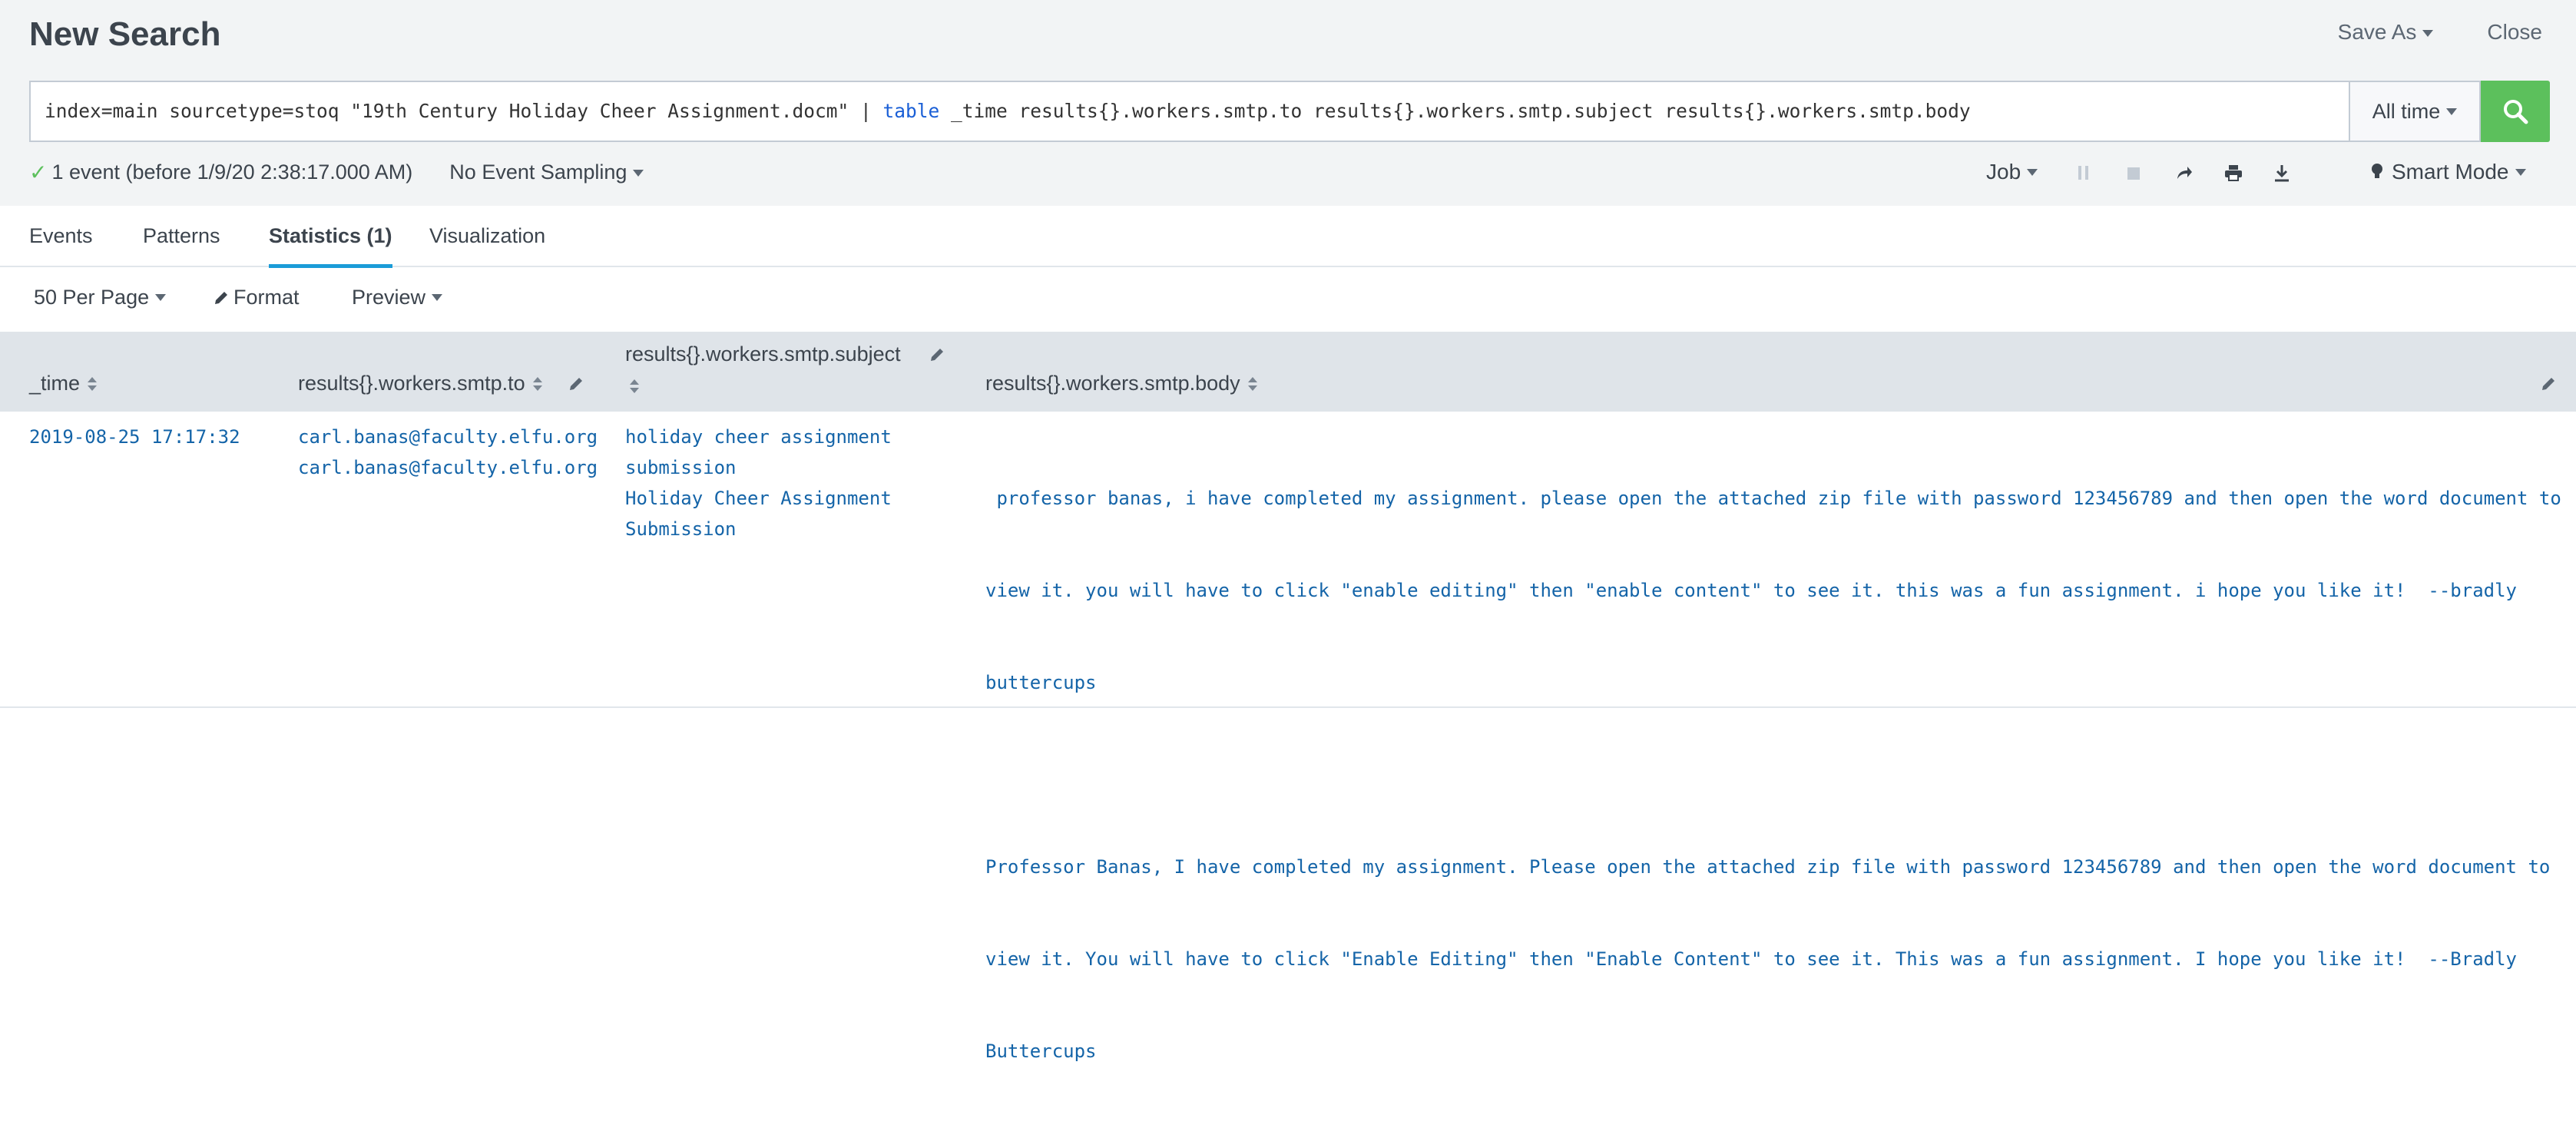 The height and width of the screenshot is (1128, 2576). What do you see at coordinates (2406, 111) in the screenshot?
I see `time-range-label: All time` at bounding box center [2406, 111].